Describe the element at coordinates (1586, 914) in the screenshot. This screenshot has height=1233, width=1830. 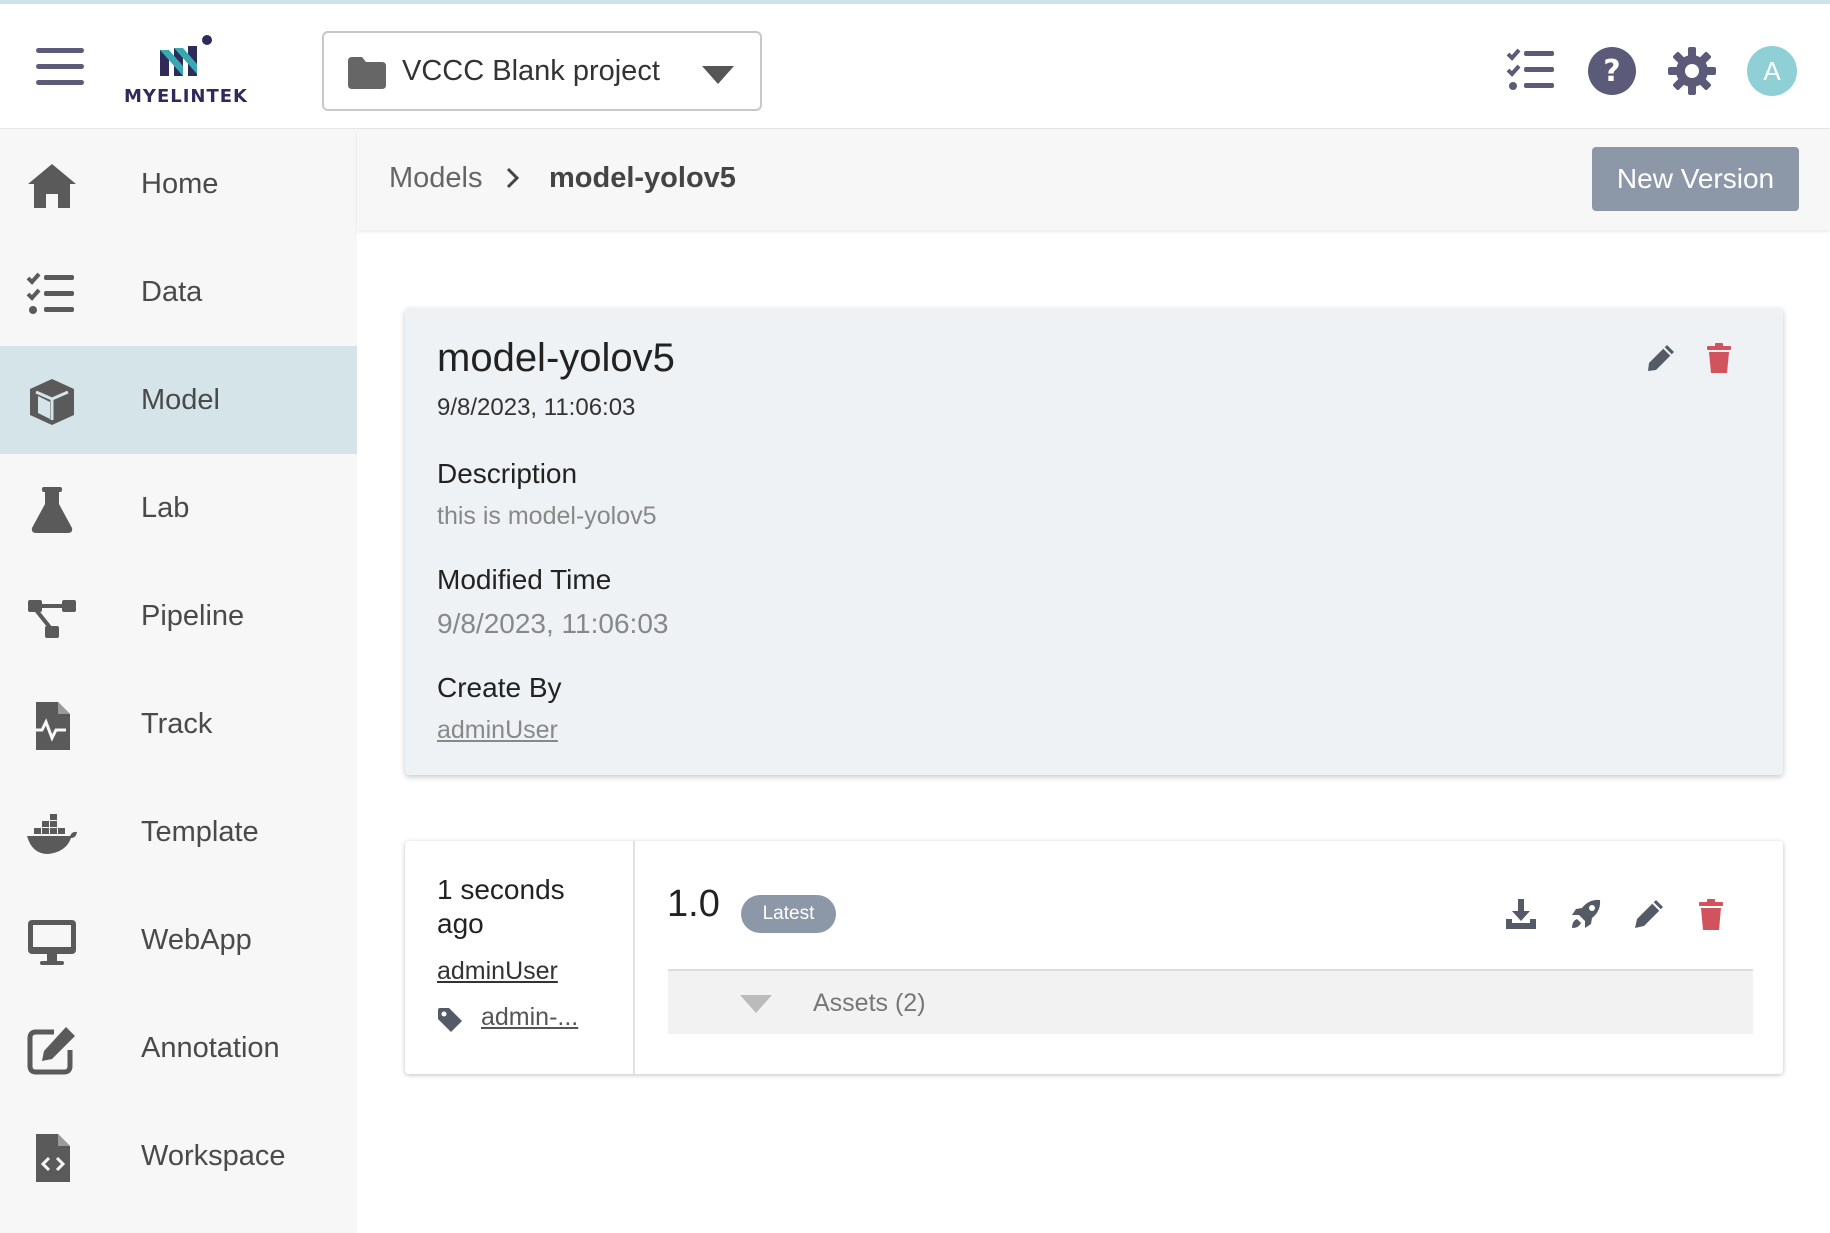
I see `deploy-rocket-icon` at that location.